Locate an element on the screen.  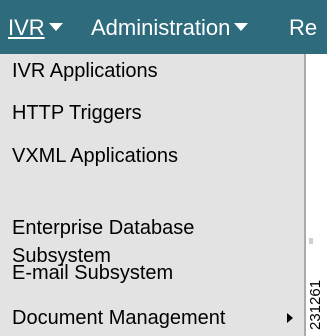
menubar-item-label: Re is located at coordinates (303, 27).